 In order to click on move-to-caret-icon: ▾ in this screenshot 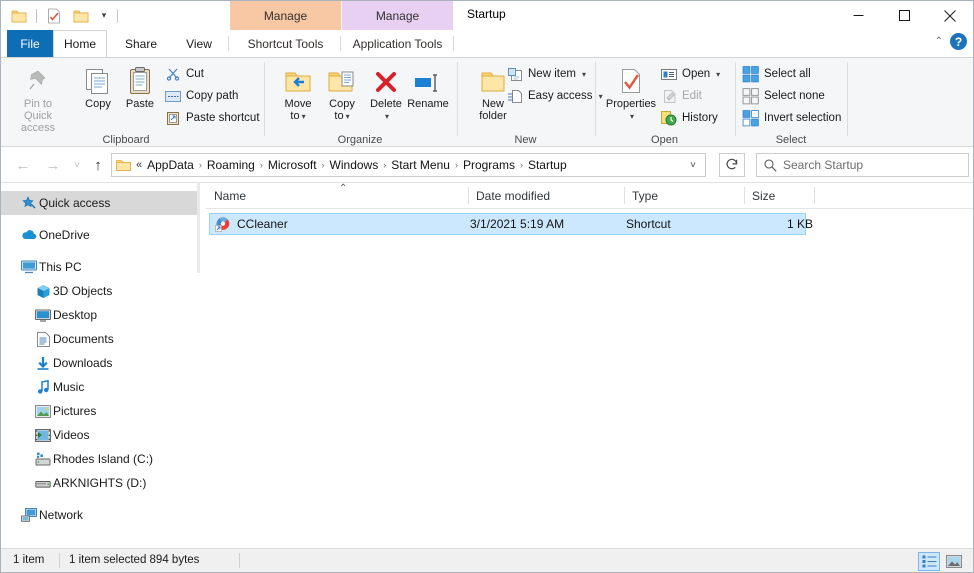, I will do `click(304, 116)`.